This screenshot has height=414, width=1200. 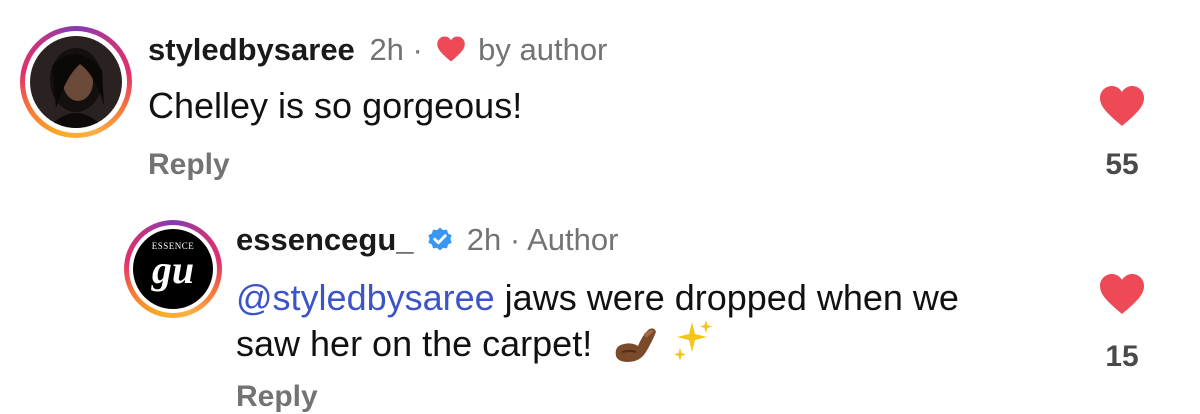 I want to click on profile-photo, so click(x=76, y=82).